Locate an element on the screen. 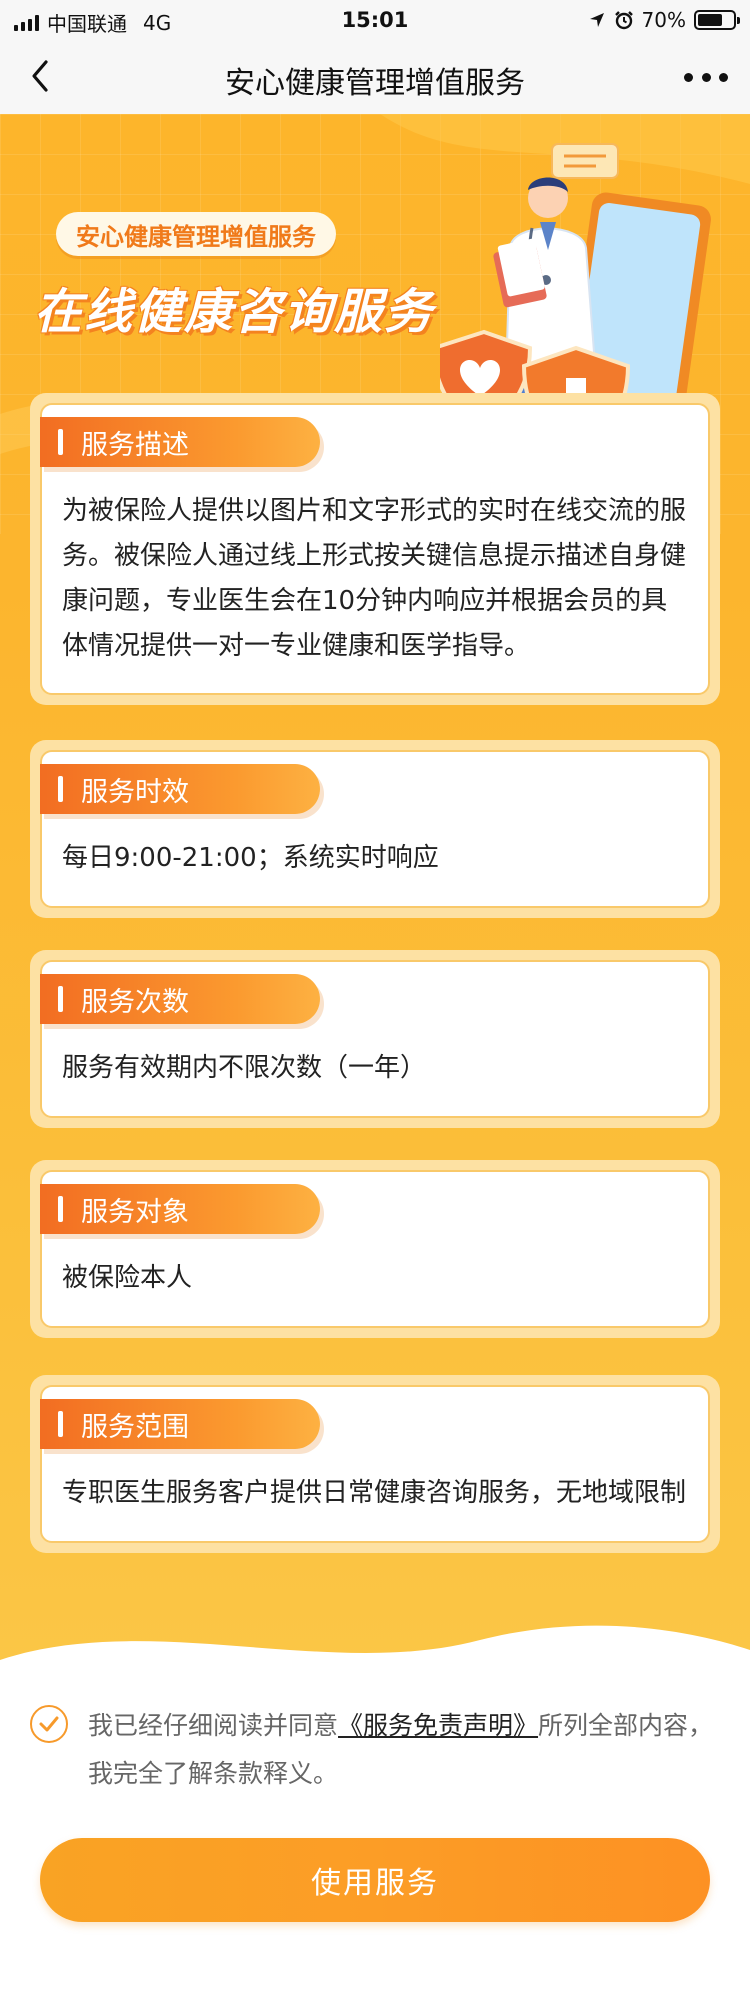 This screenshot has width=750, height=2004. use-service-button: 使用服务 is located at coordinates (375, 1880).